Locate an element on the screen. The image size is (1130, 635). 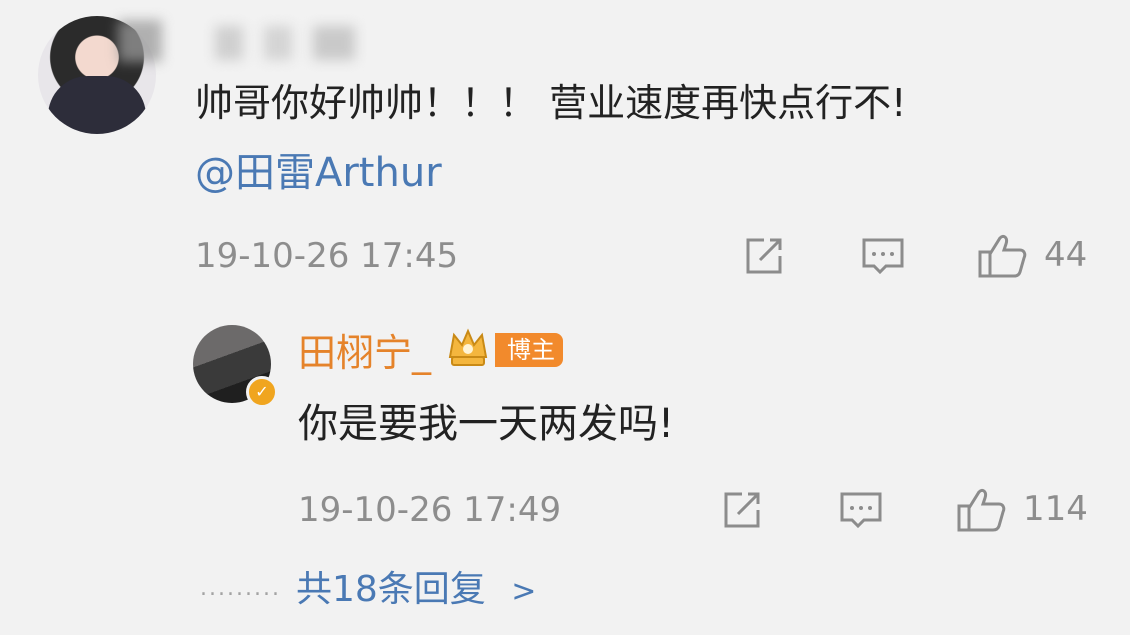
comment-text: 帅哥你好帅帅！！！ 营业速度再快点行不! is located at coordinates (551, 103).